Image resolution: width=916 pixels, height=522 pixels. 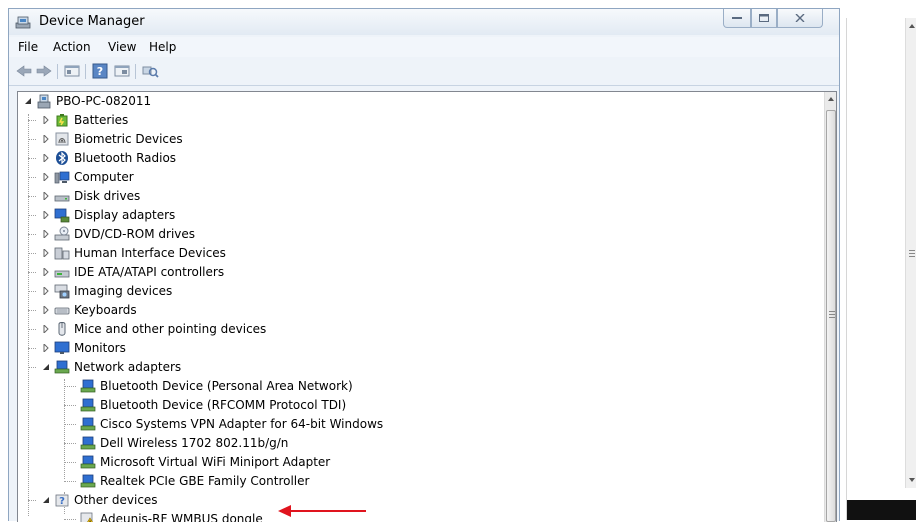 What do you see at coordinates (162, 47) in the screenshot?
I see `menu-help: Help` at bounding box center [162, 47].